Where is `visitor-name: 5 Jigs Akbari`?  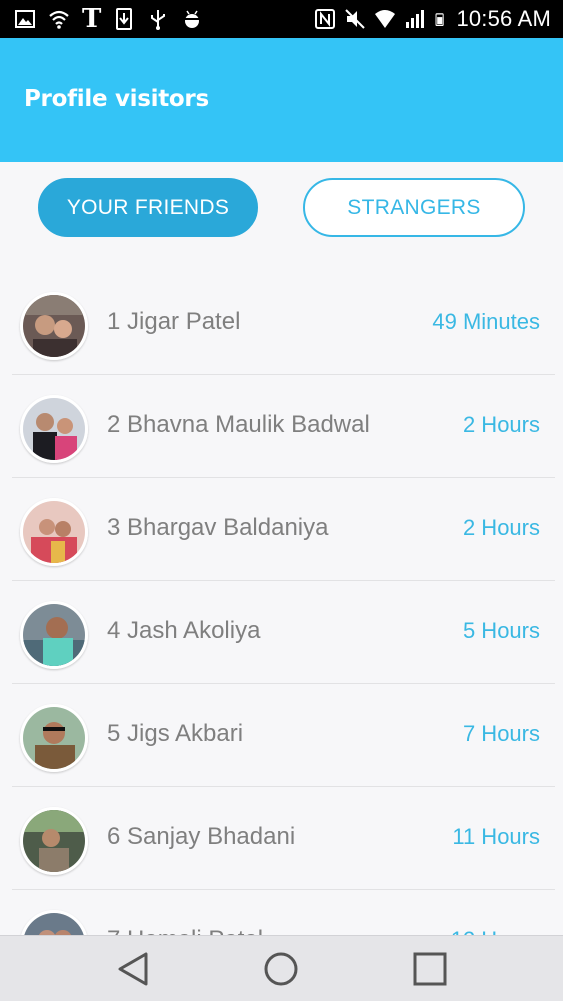 visitor-name: 5 Jigs Akbari is located at coordinates (175, 733).